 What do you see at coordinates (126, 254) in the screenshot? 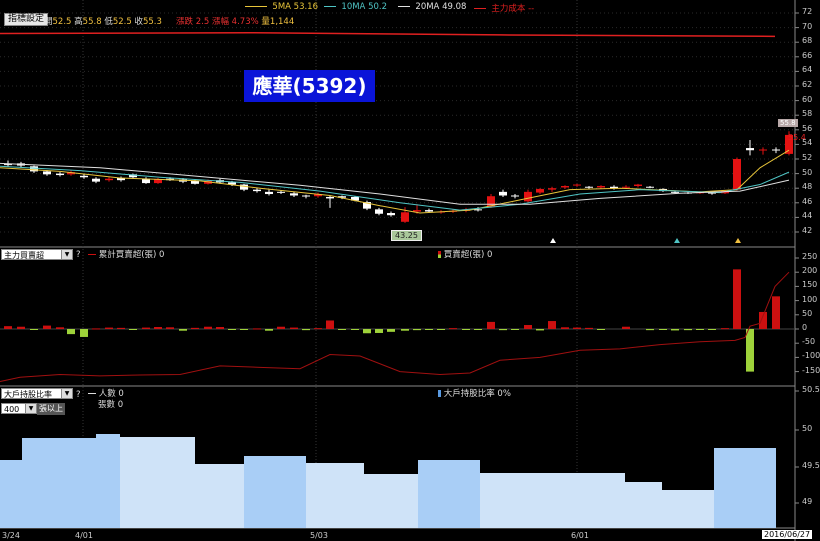
I see `cum-legend: 累計買賣超(張) 0` at bounding box center [126, 254].